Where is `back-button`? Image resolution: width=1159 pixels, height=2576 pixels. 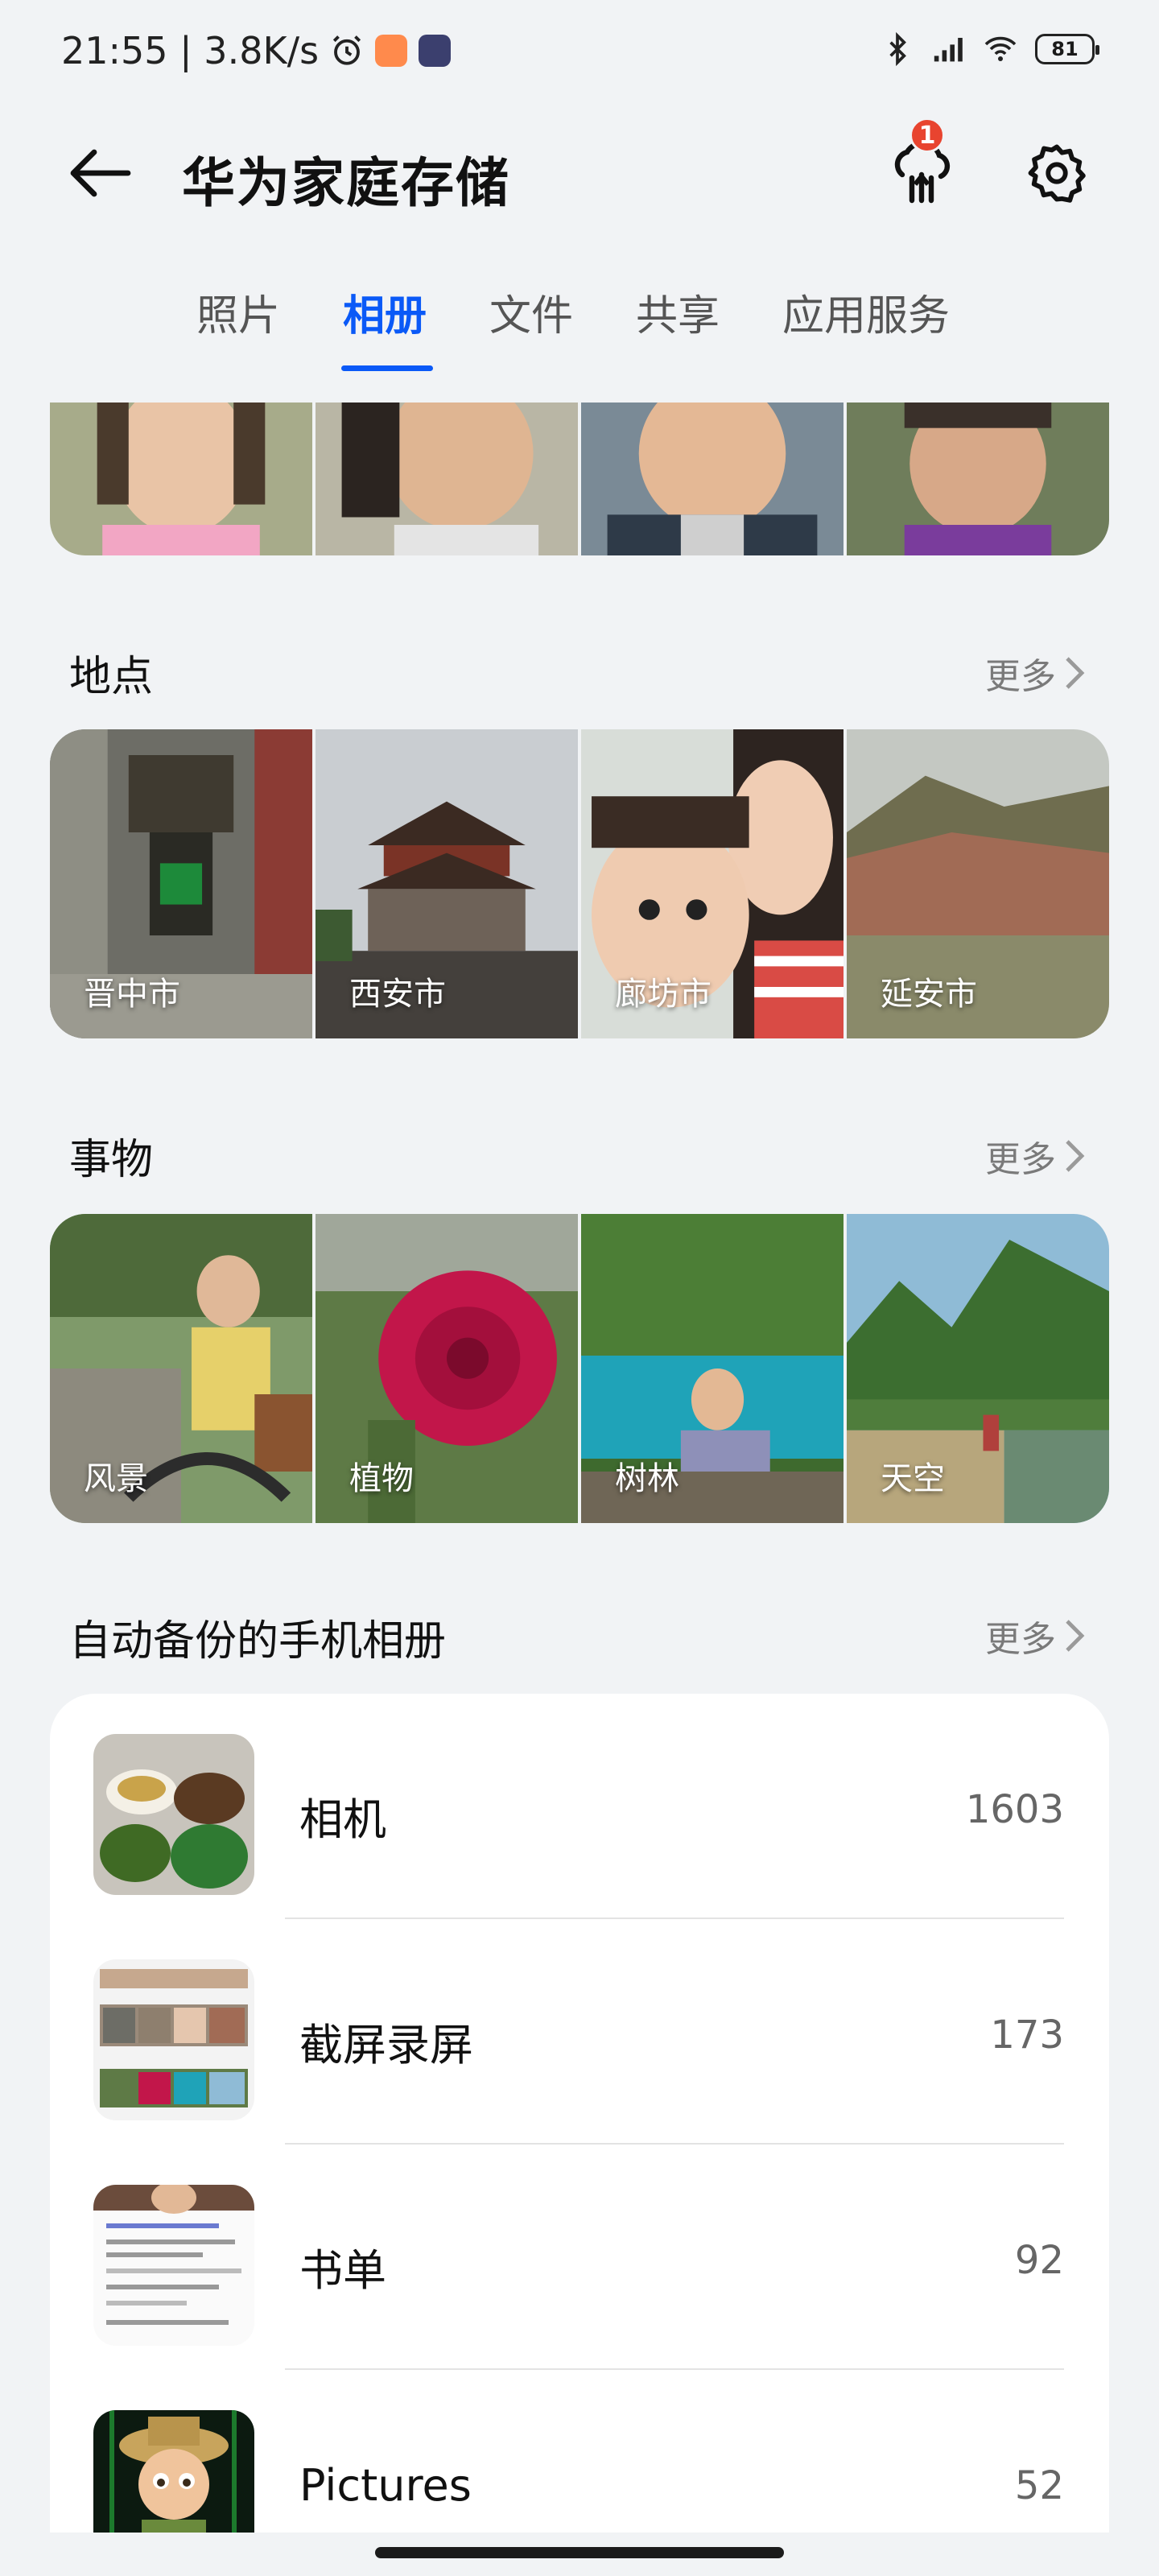
back-button is located at coordinates (100, 173).